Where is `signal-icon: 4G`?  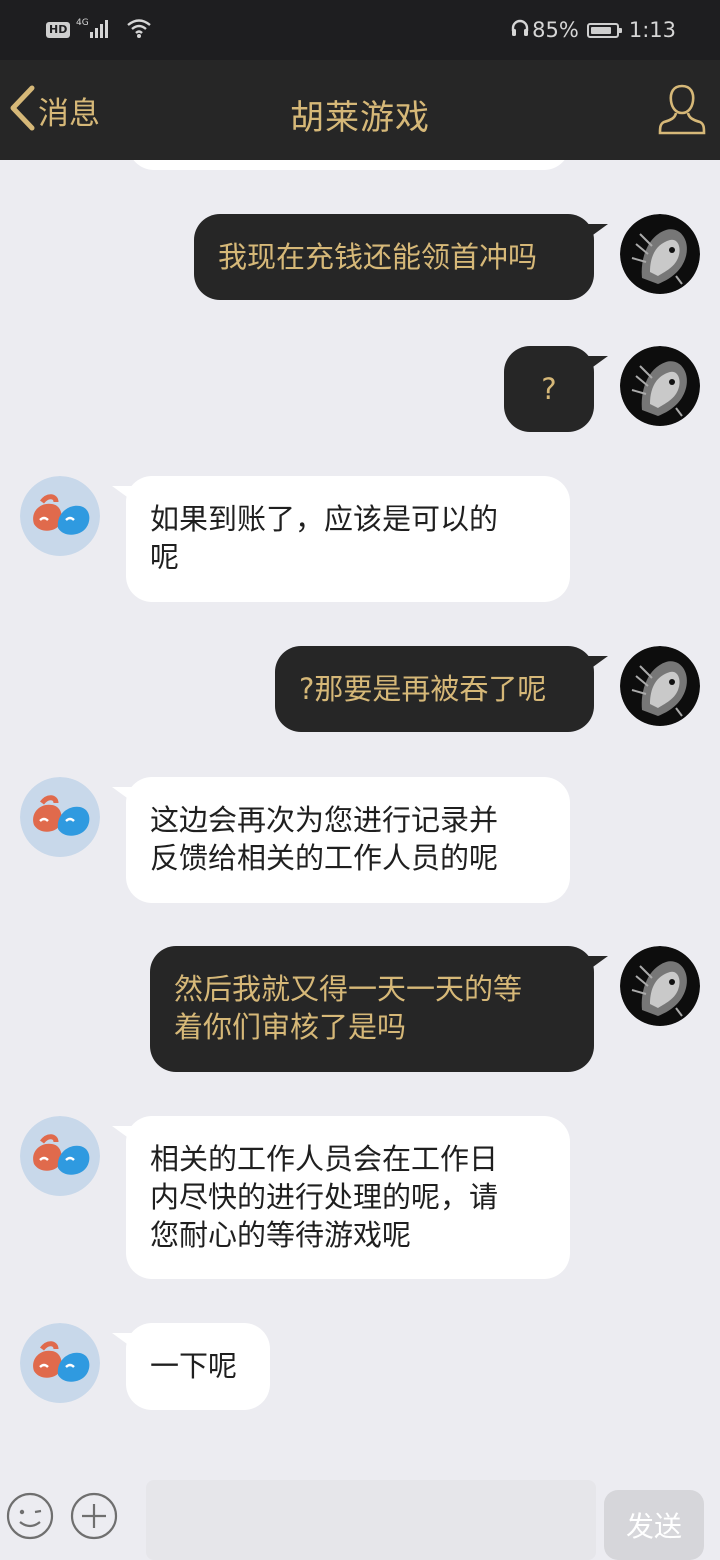 signal-icon: 4G is located at coordinates (98, 30).